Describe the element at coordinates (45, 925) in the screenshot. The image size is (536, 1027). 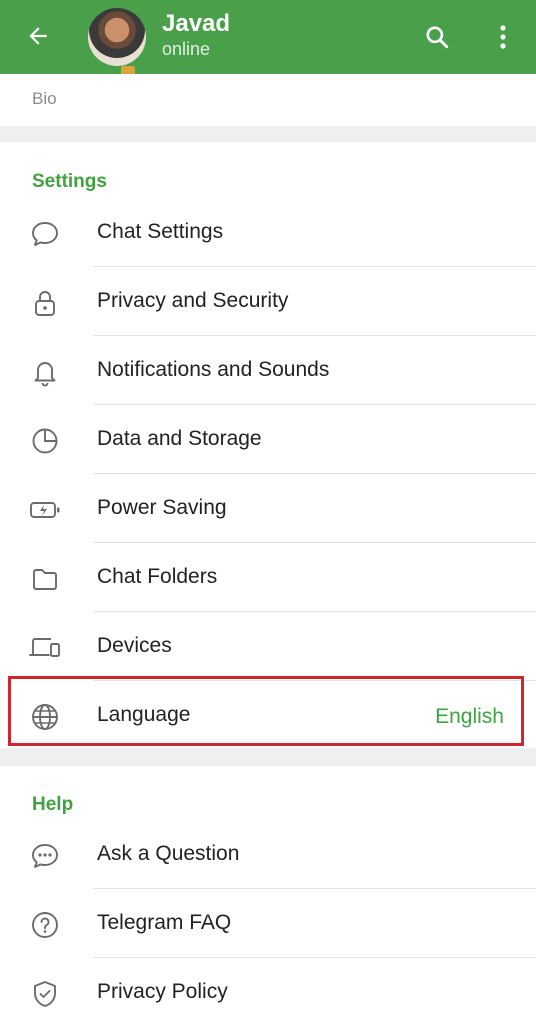
I see `question-circle-icon` at that location.